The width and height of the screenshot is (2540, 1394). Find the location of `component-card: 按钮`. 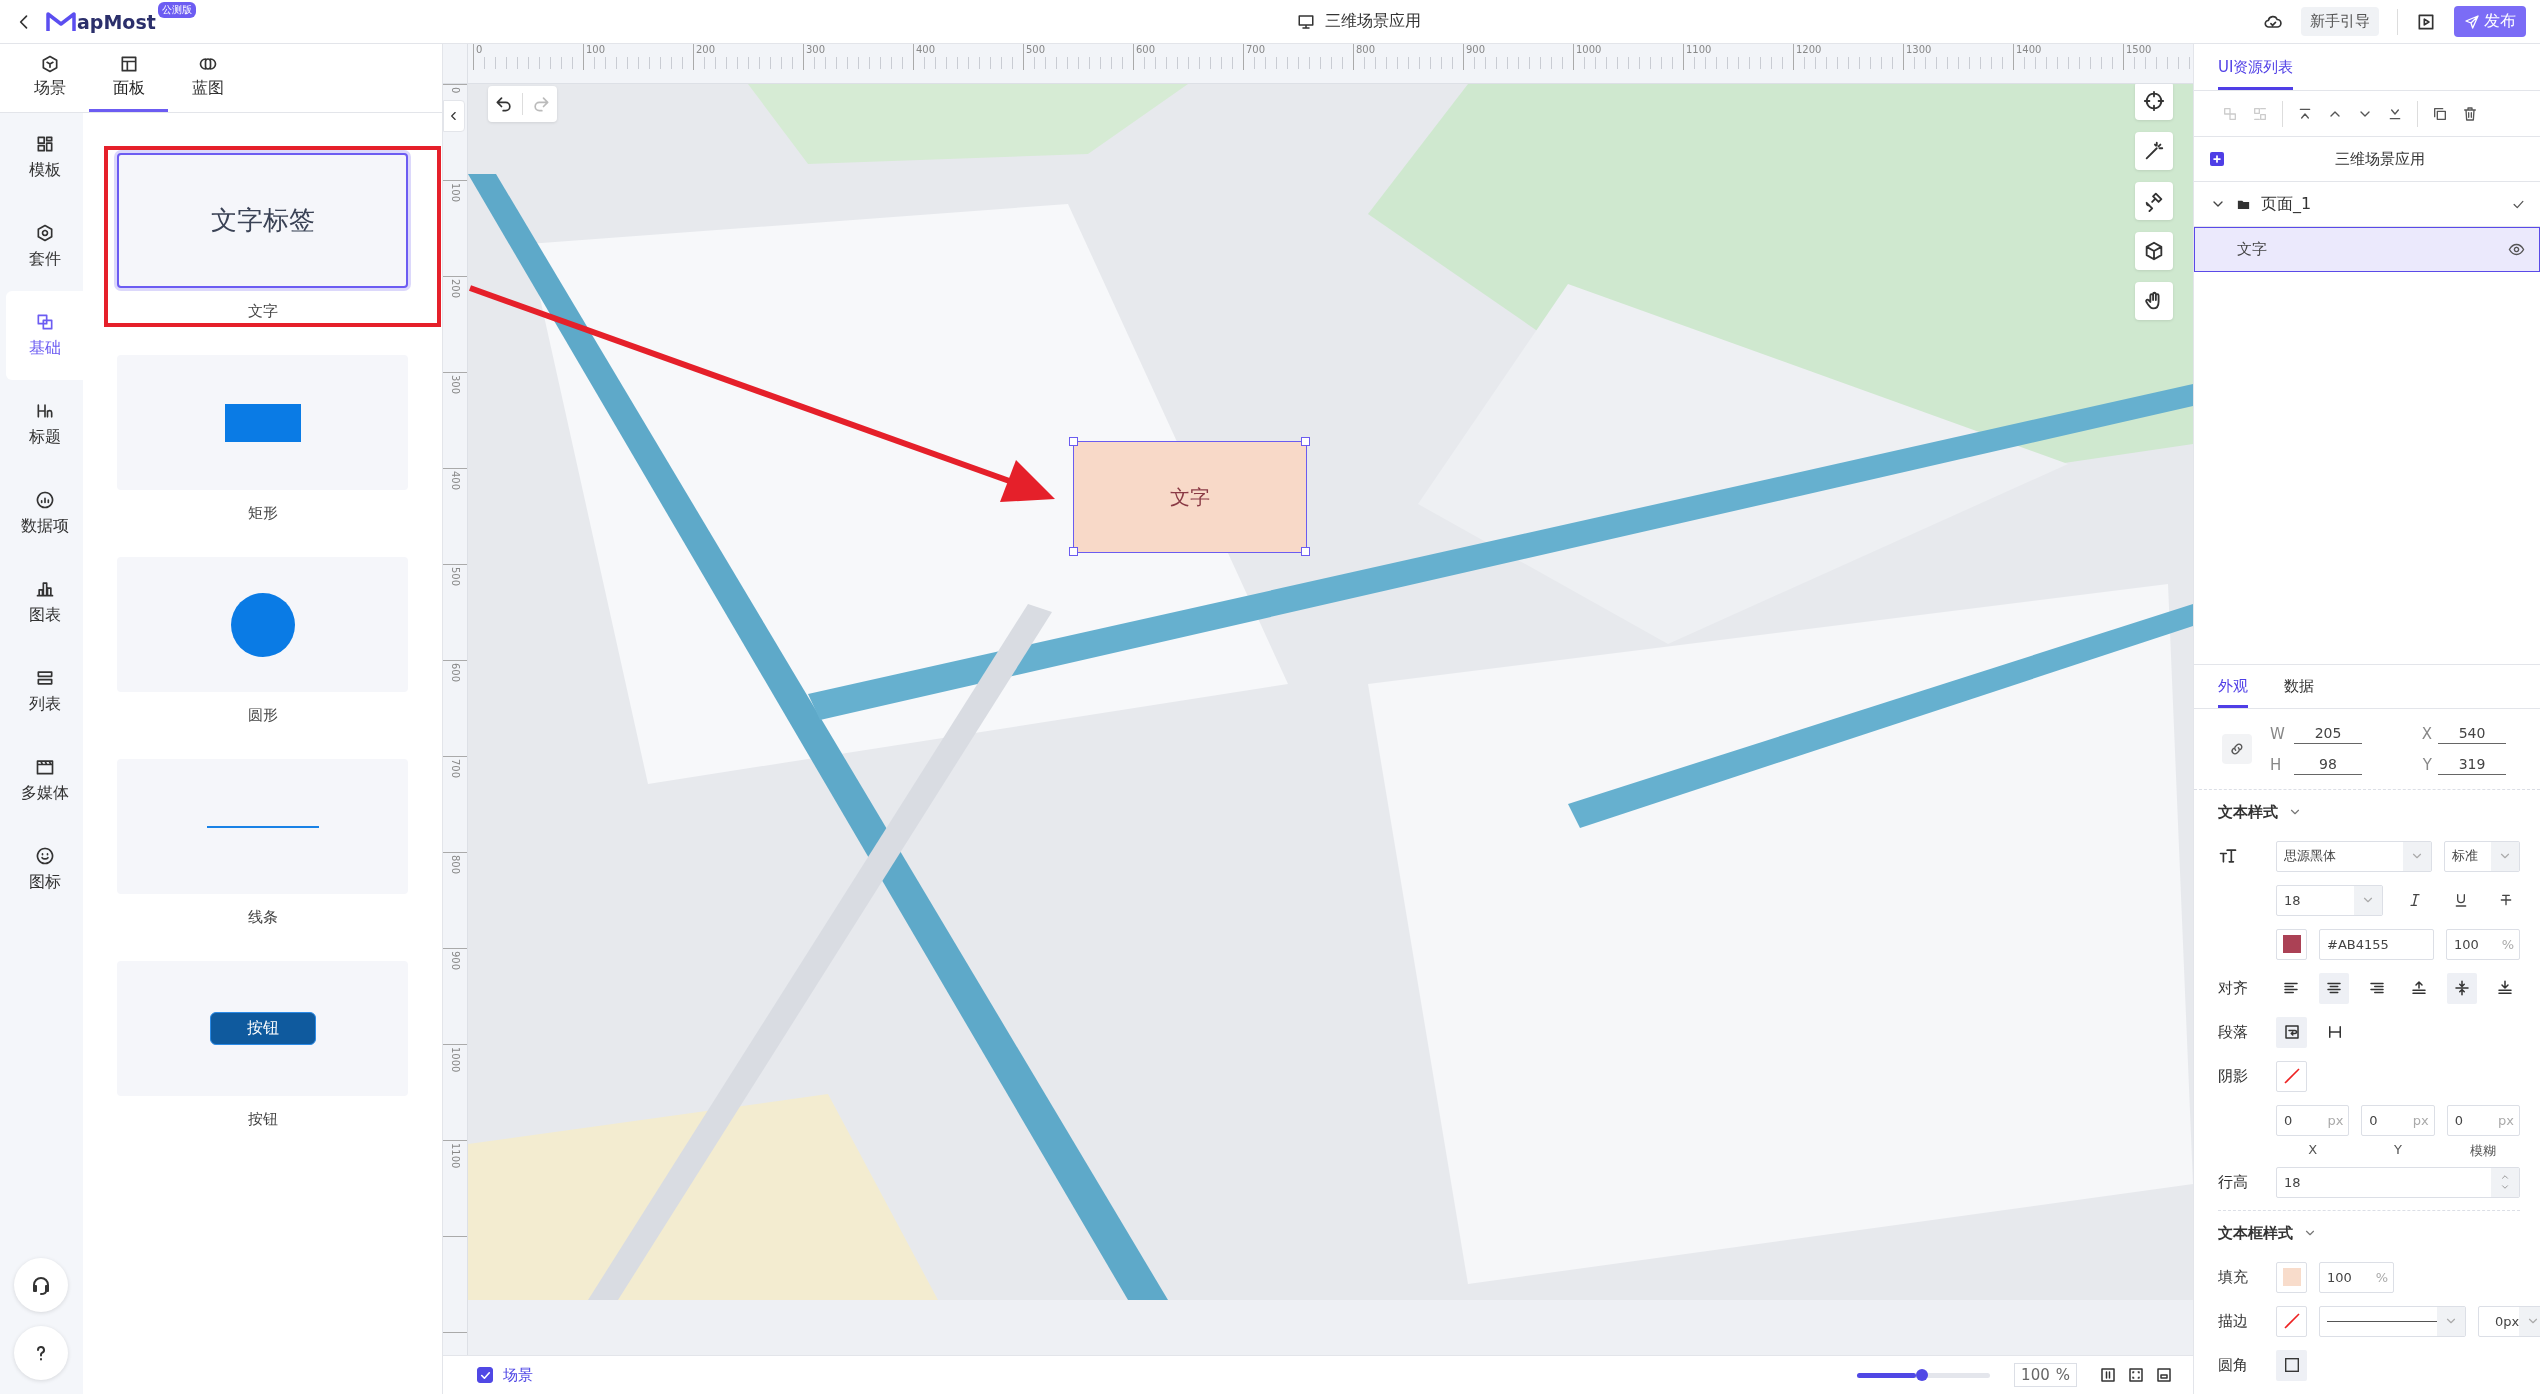

component-card: 按钮 is located at coordinates (262, 1028).